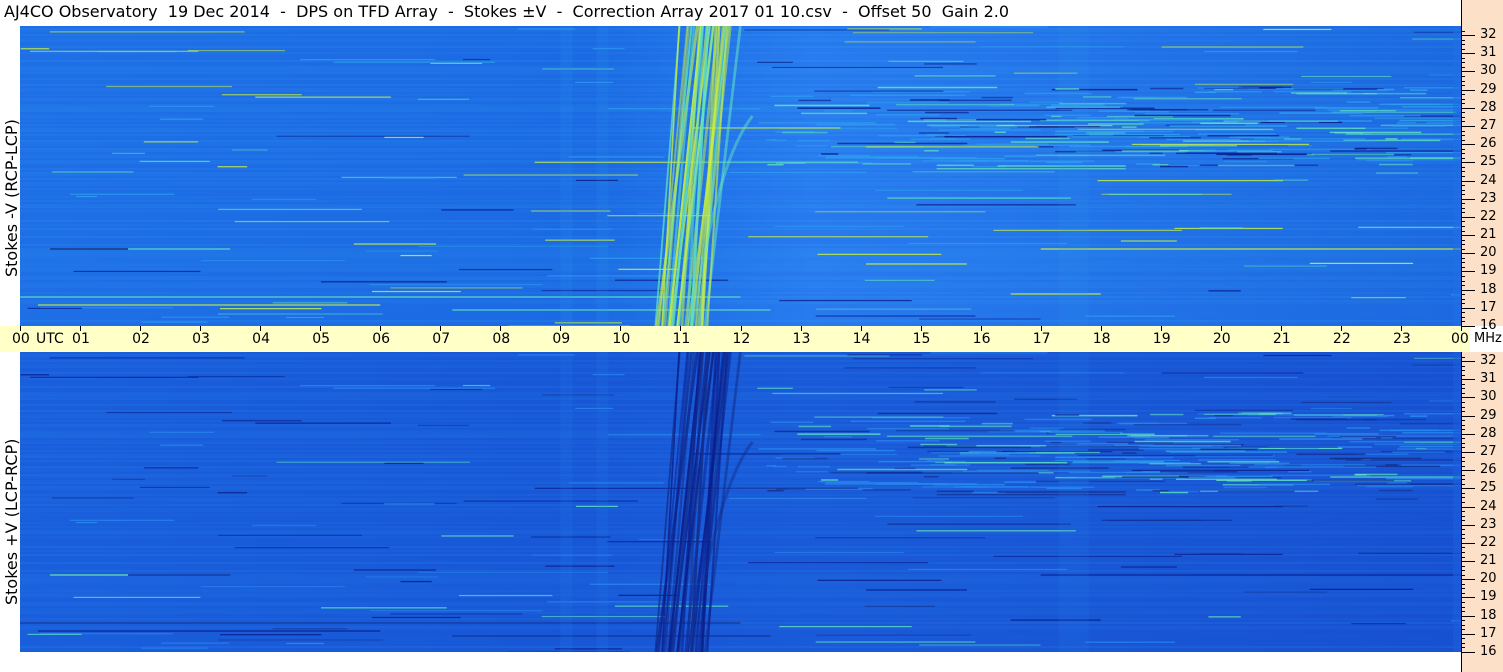  Describe the element at coordinates (1041, 339) in the screenshot. I see `utc-tick-label: 17` at that location.